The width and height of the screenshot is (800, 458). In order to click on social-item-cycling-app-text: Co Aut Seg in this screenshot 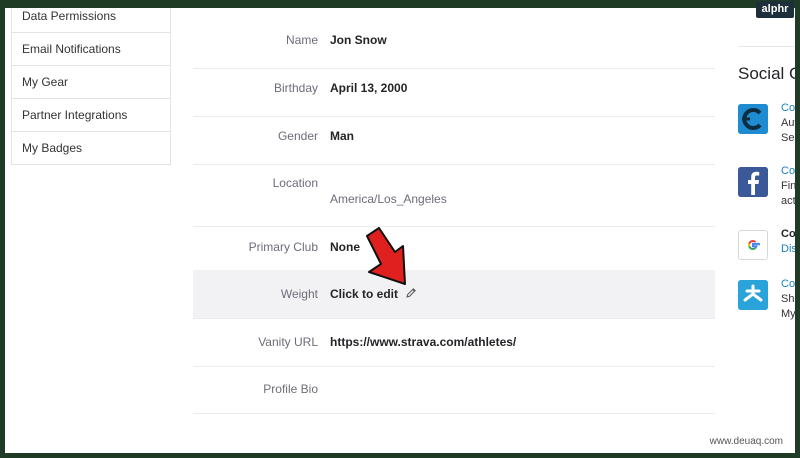, I will do `click(788, 123)`.